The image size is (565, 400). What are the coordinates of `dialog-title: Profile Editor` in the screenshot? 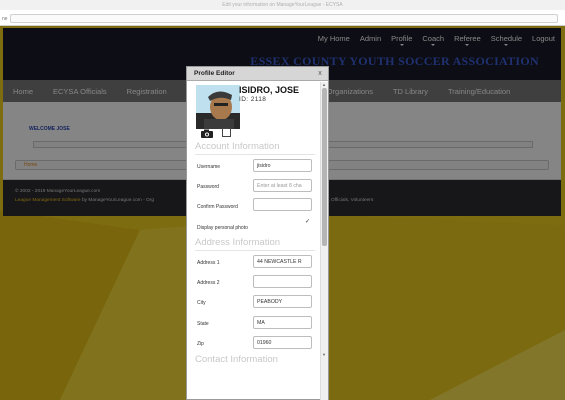 It's located at (214, 73).